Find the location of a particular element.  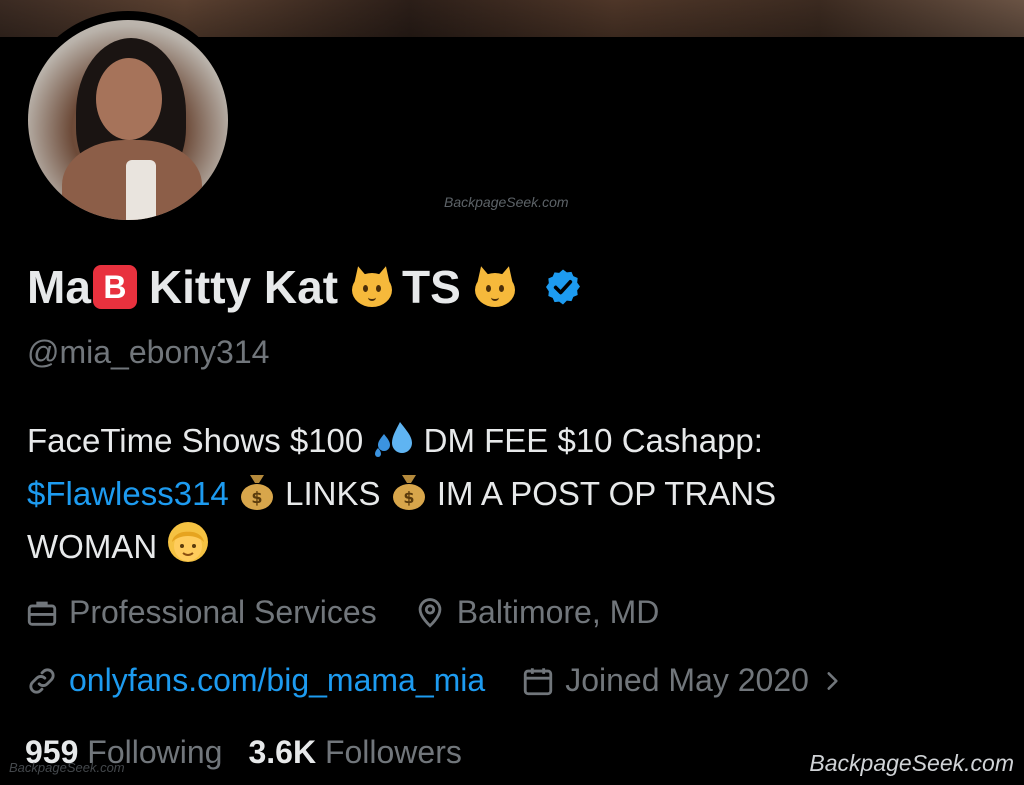

sweat-droplets-emoji is located at coordinates (394, 439).